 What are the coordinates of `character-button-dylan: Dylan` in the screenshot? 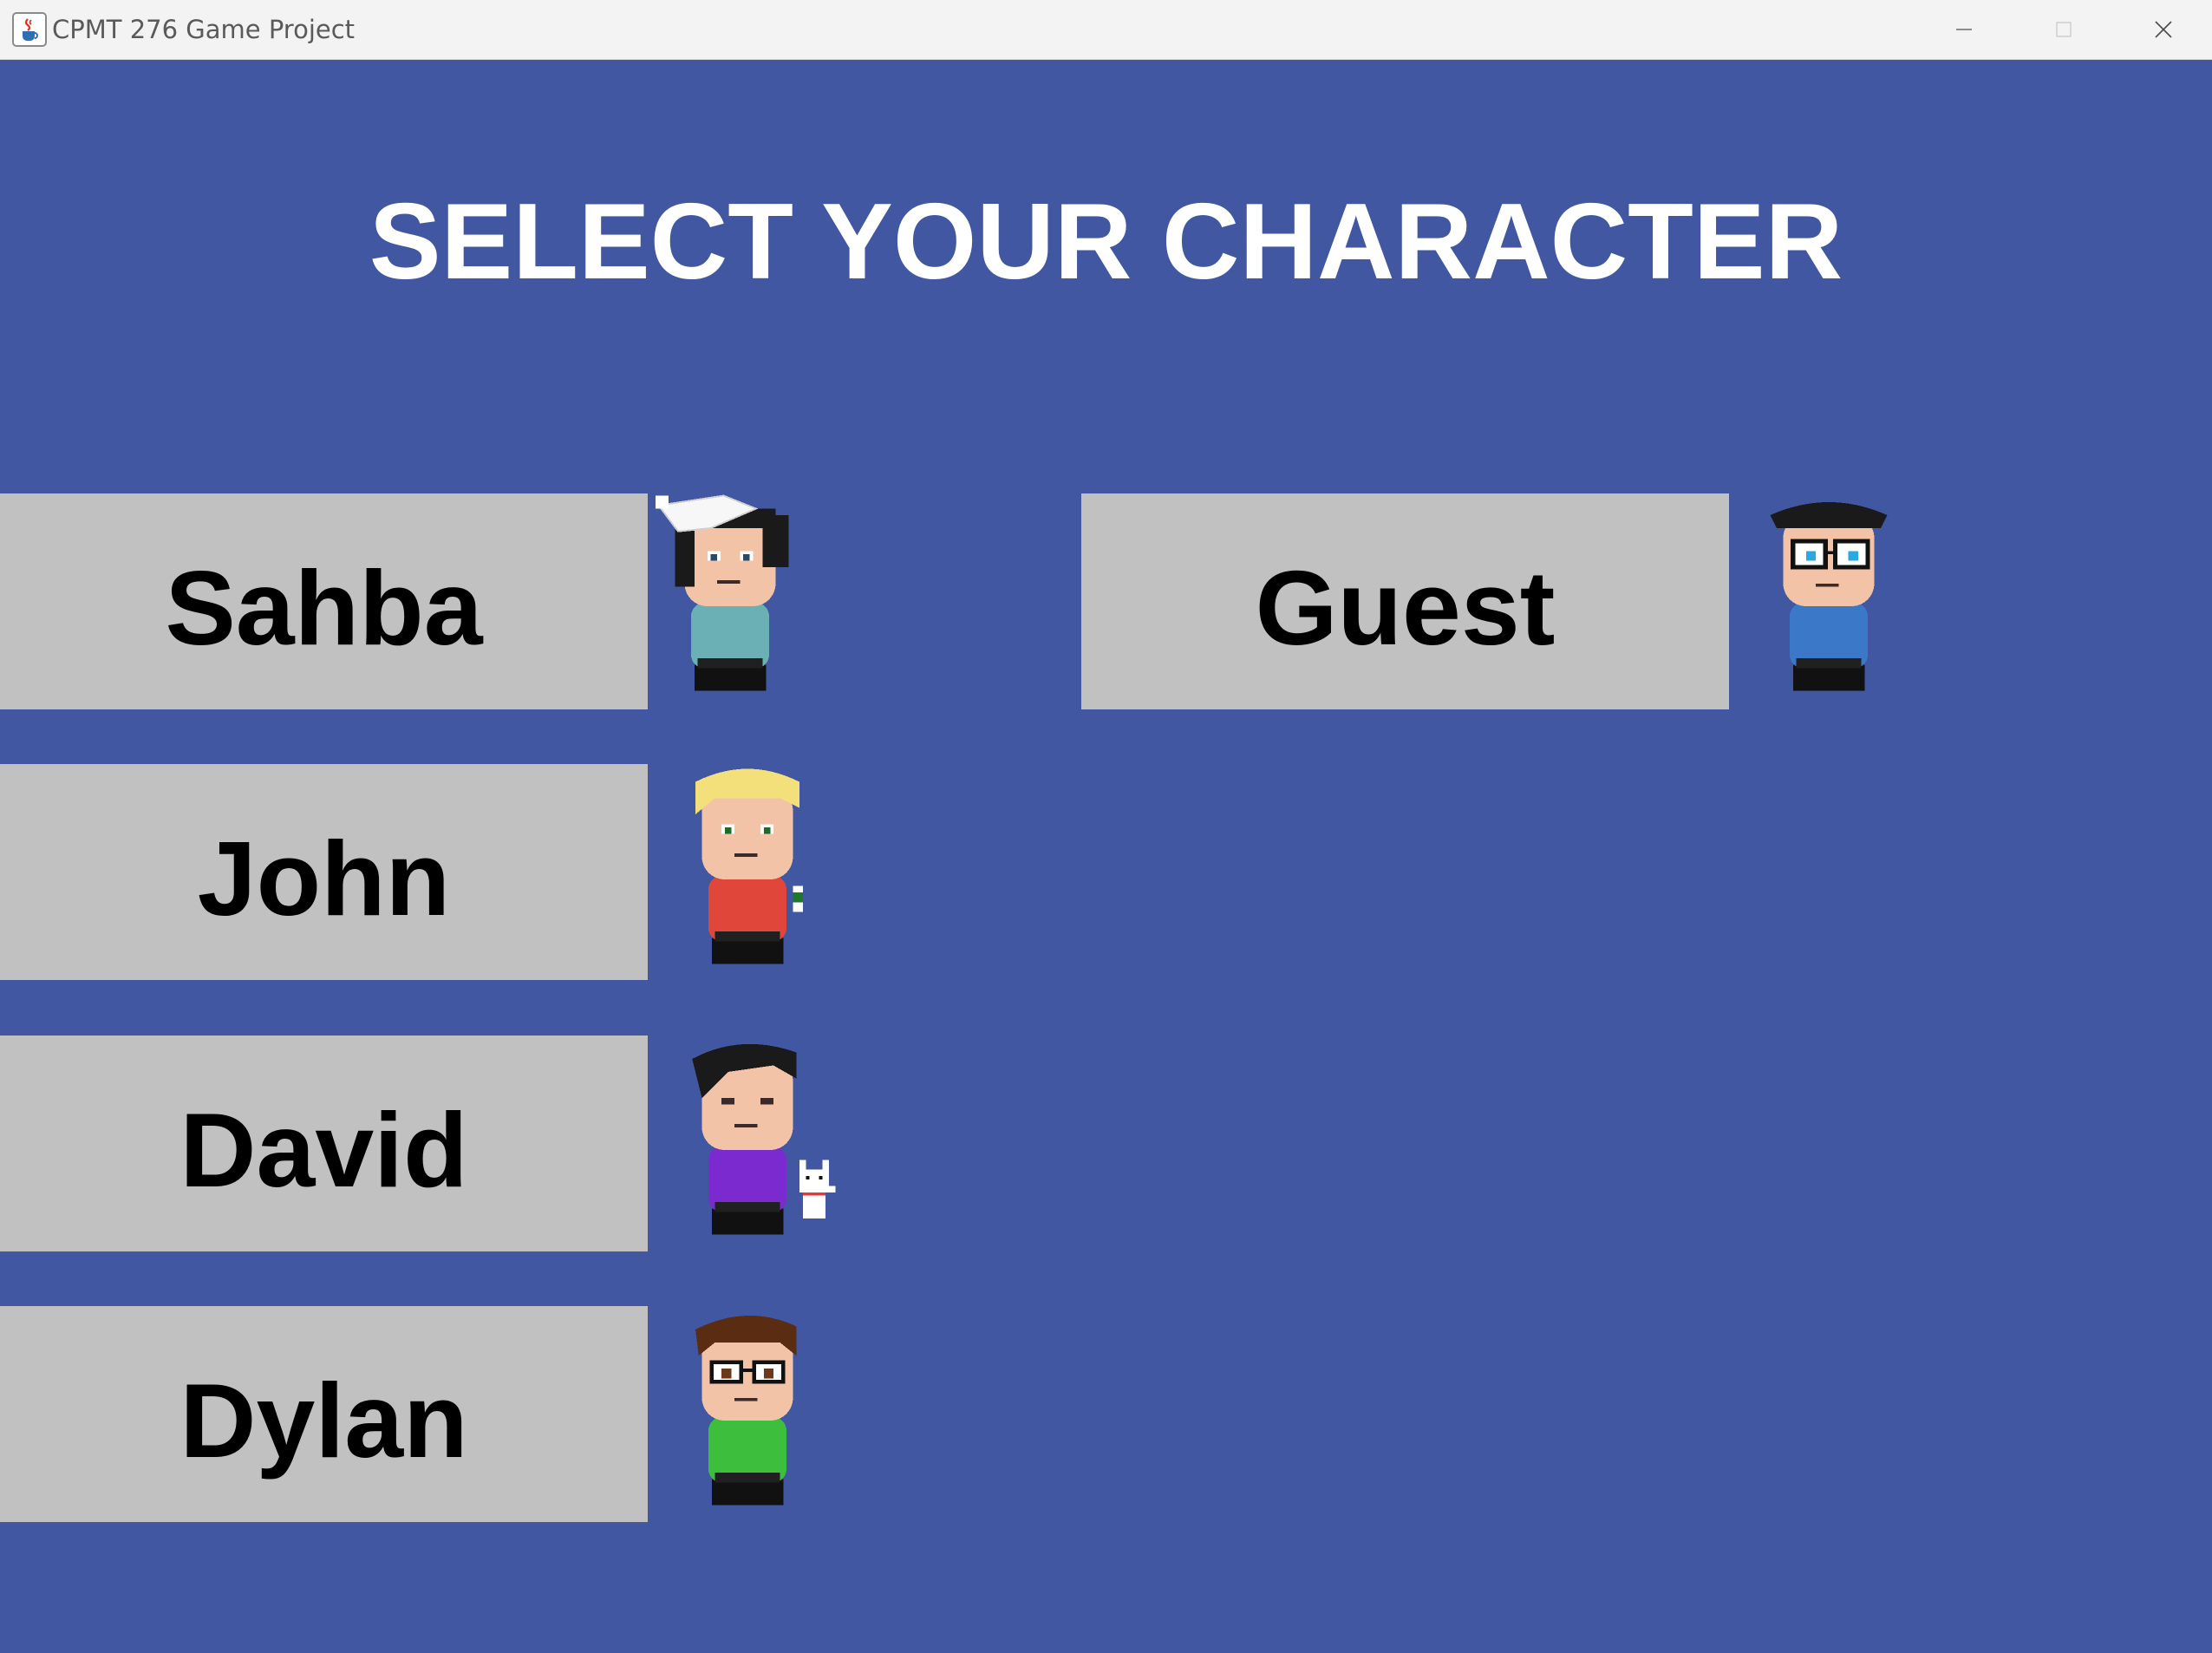 It's located at (324, 1414).